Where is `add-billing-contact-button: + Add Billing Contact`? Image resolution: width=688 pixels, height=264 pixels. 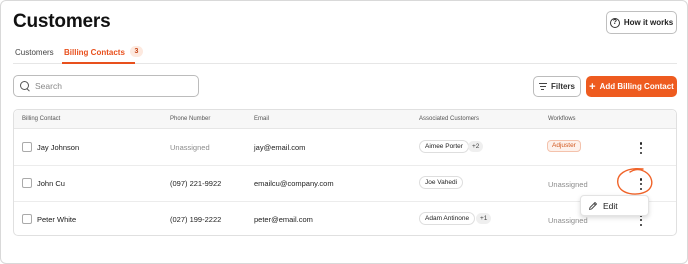
add-billing-contact-button: + Add Billing Contact is located at coordinates (631, 86).